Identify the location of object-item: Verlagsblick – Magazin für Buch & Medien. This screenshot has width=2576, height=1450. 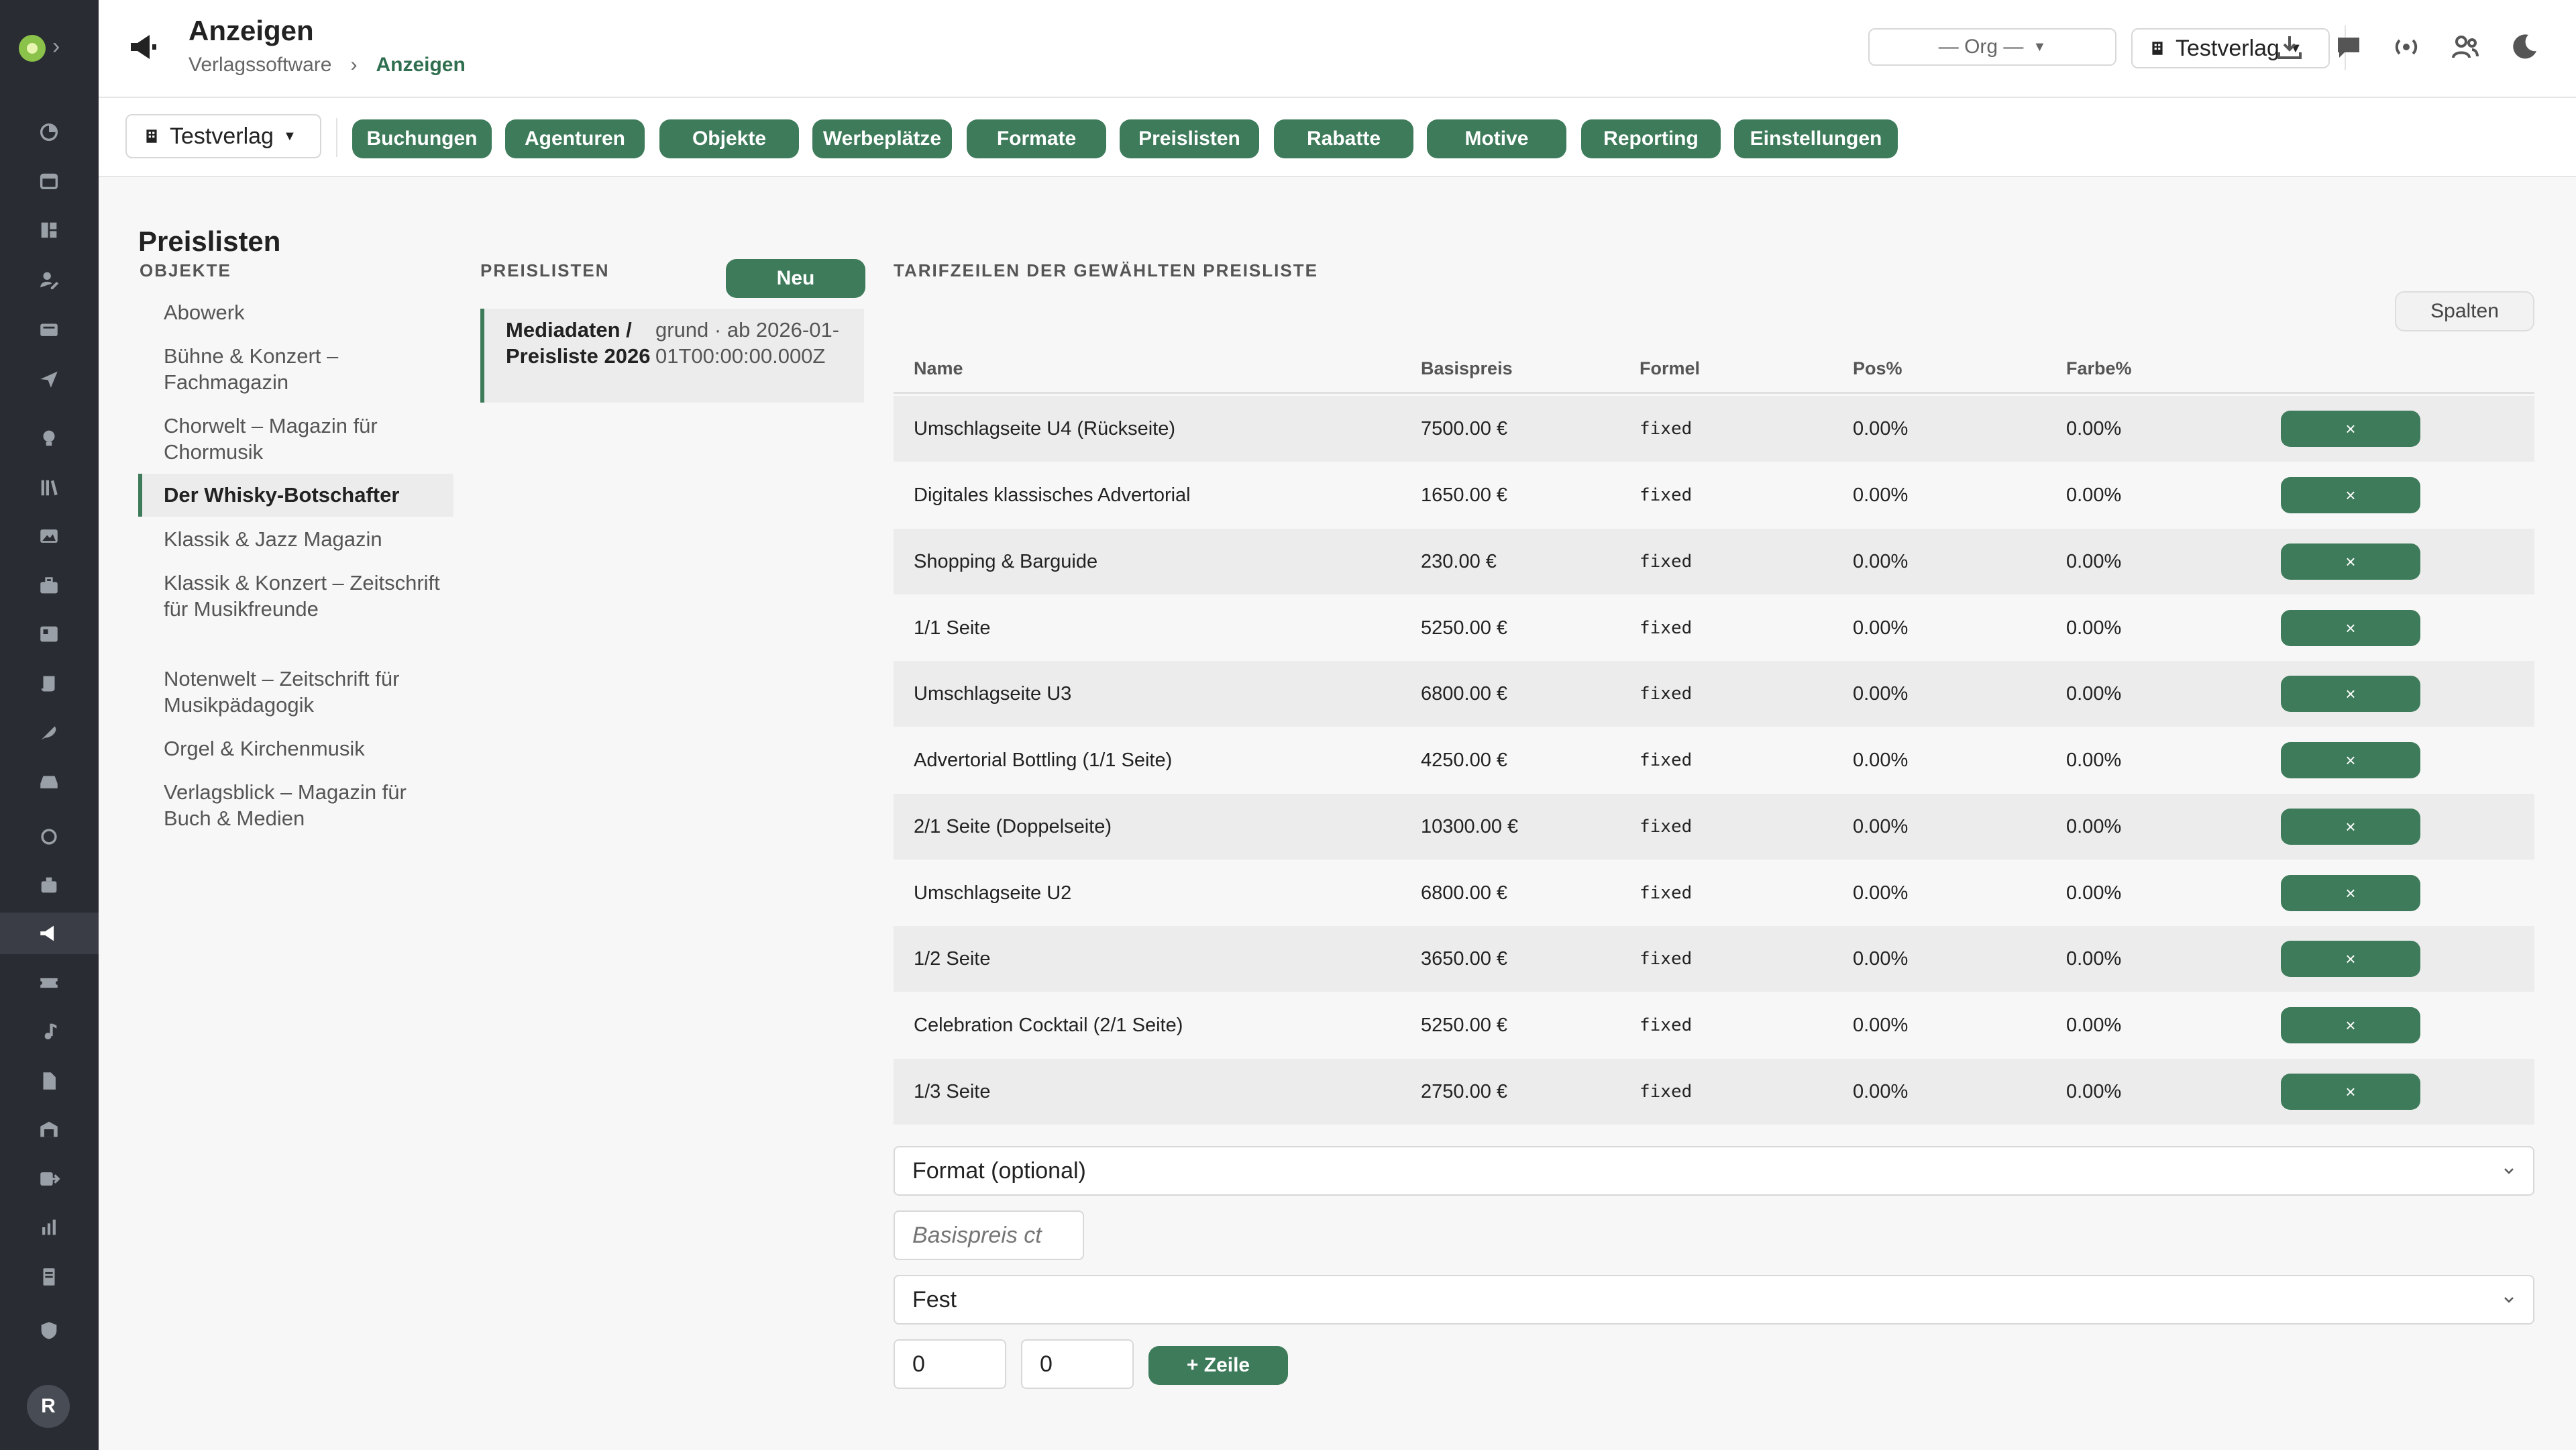
(304, 805).